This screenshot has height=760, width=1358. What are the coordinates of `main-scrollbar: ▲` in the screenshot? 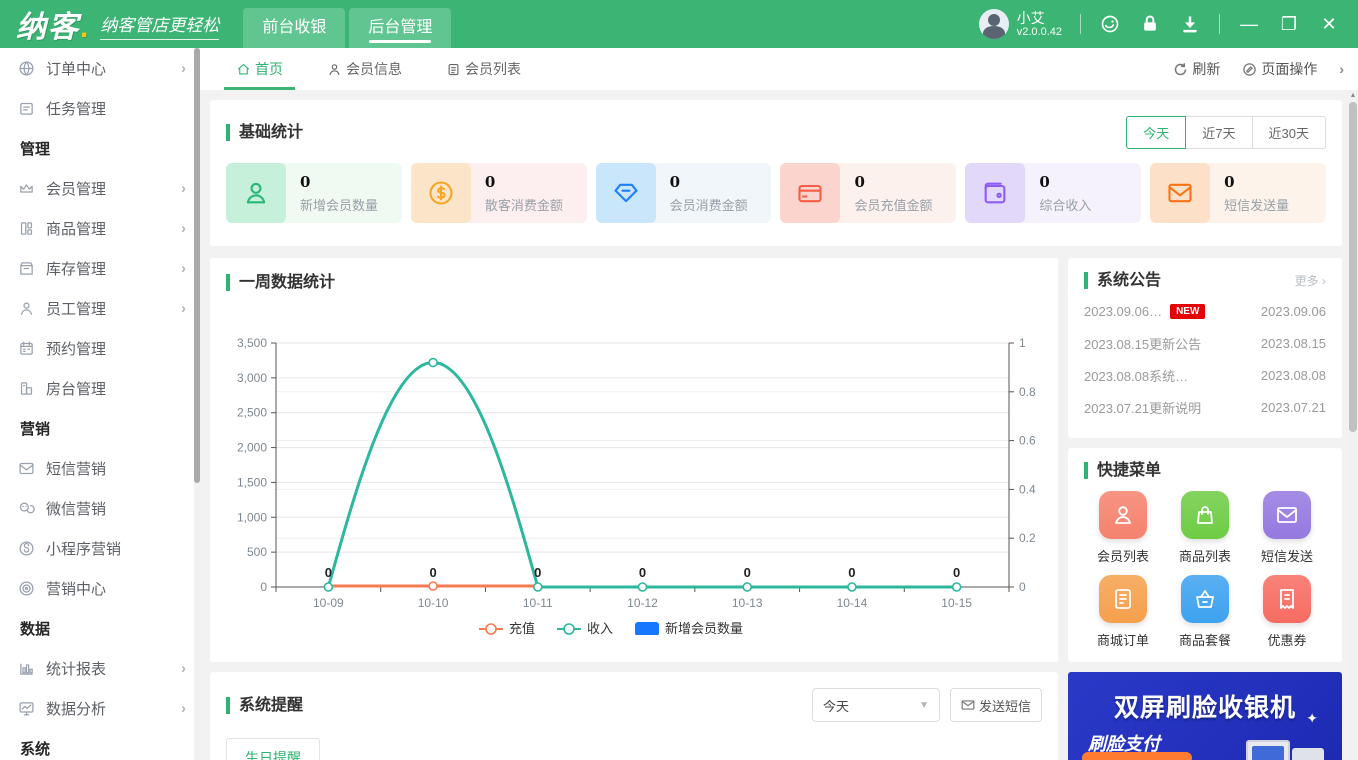 It's located at (1353, 425).